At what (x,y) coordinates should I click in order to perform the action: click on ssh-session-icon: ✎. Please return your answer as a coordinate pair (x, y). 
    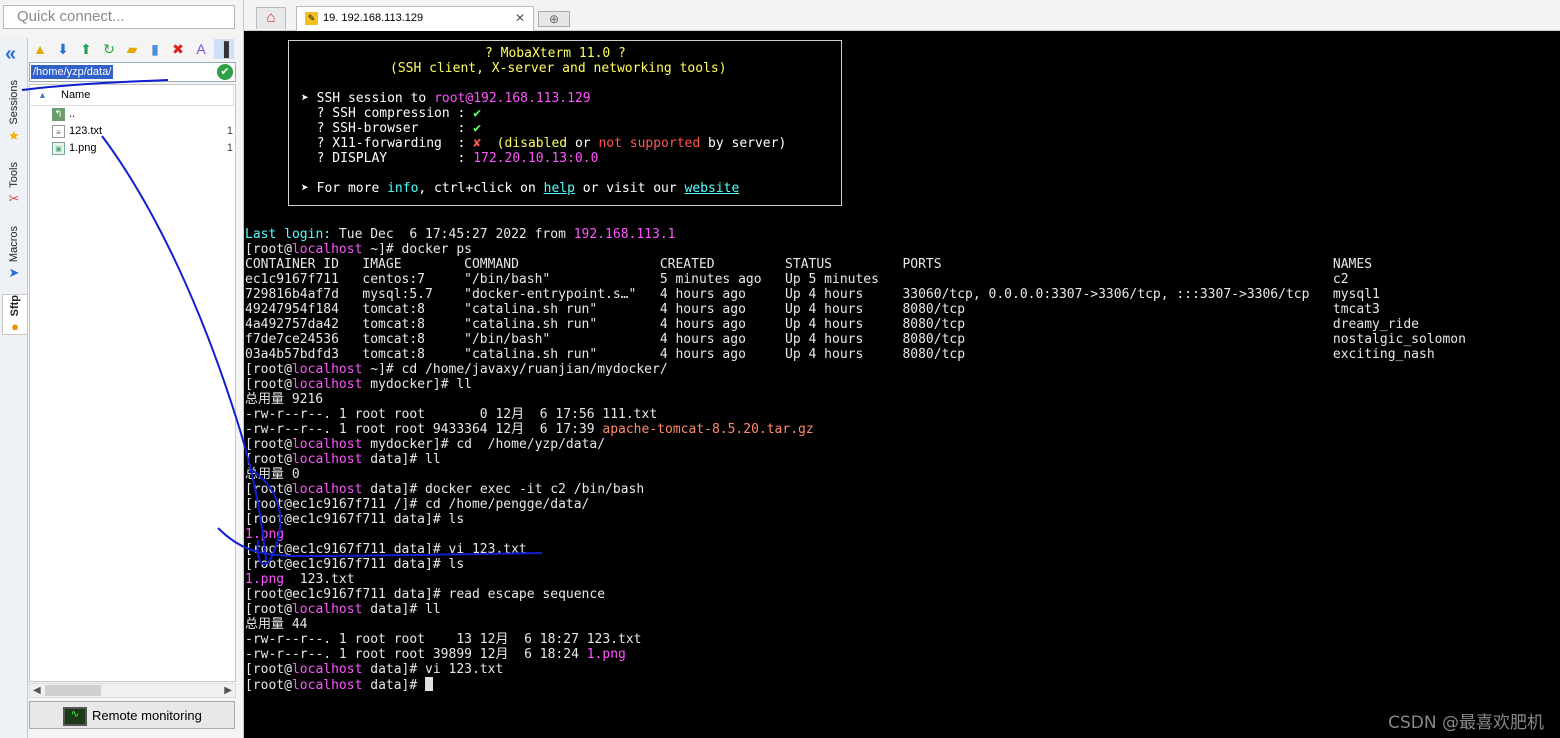
    Looking at the image, I should click on (311, 18).